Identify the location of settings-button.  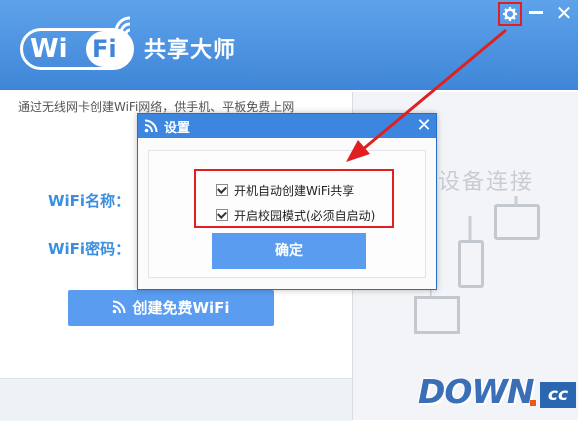
(510, 14).